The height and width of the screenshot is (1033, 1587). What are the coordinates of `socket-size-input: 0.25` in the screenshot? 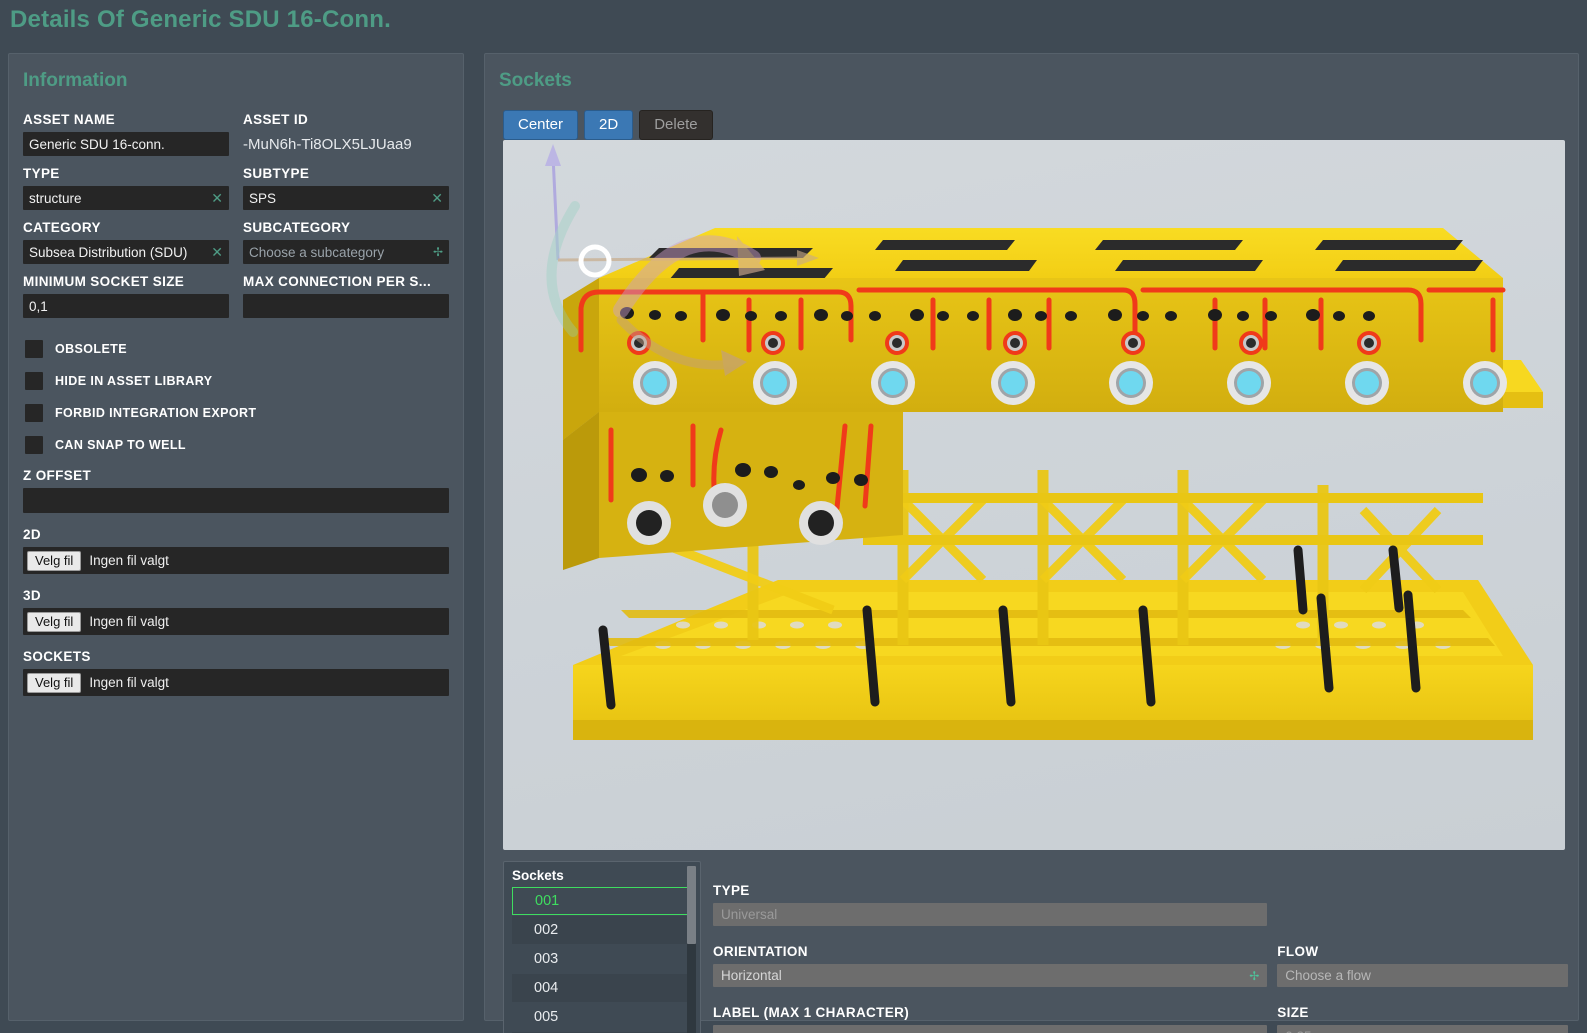 It's located at (1422, 1029).